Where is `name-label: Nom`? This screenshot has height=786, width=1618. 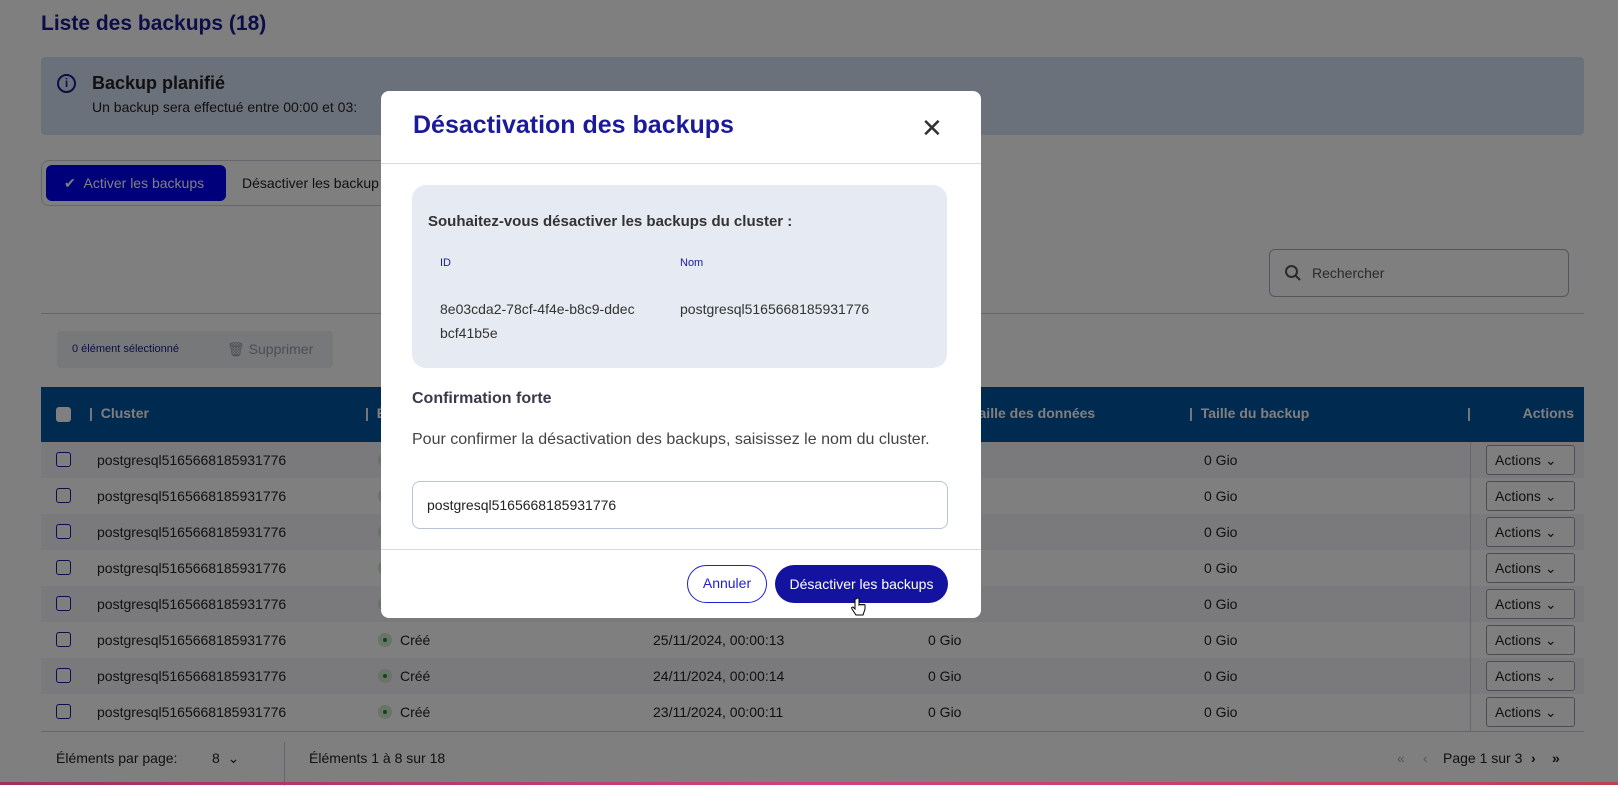 name-label: Nom is located at coordinates (692, 263).